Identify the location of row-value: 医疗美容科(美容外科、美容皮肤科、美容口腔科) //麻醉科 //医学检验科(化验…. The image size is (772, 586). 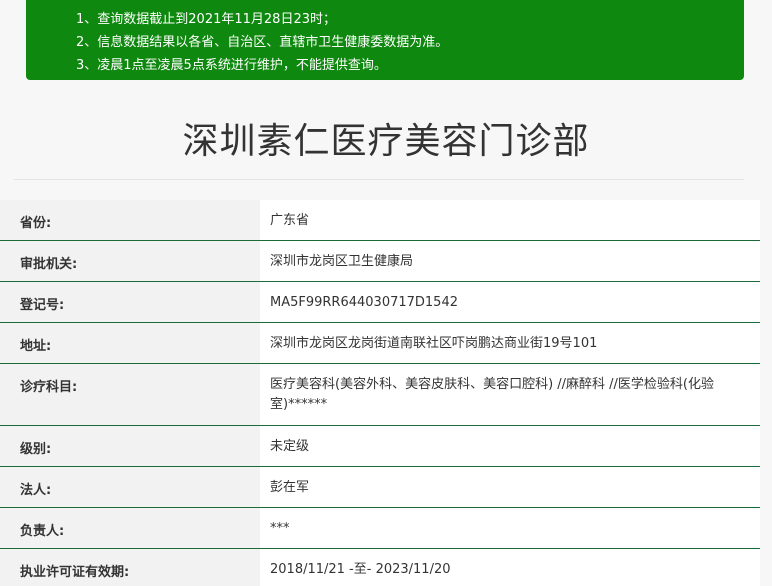
(510, 394).